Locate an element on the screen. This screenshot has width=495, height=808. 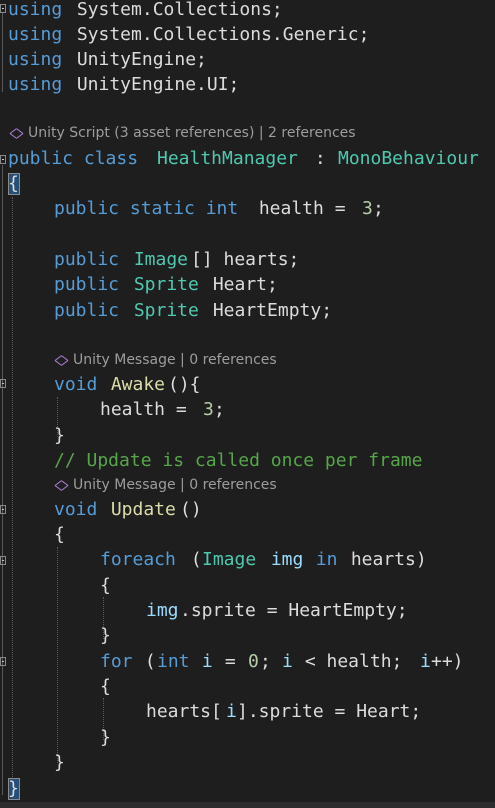
code-line: hearts[ i ].sprite = Heart; is located at coordinates (210, 711).